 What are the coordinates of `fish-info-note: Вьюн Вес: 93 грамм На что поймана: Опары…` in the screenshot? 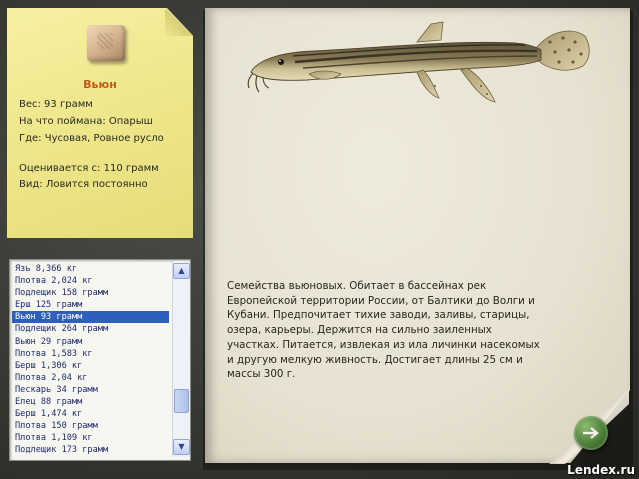 It's located at (102, 126).